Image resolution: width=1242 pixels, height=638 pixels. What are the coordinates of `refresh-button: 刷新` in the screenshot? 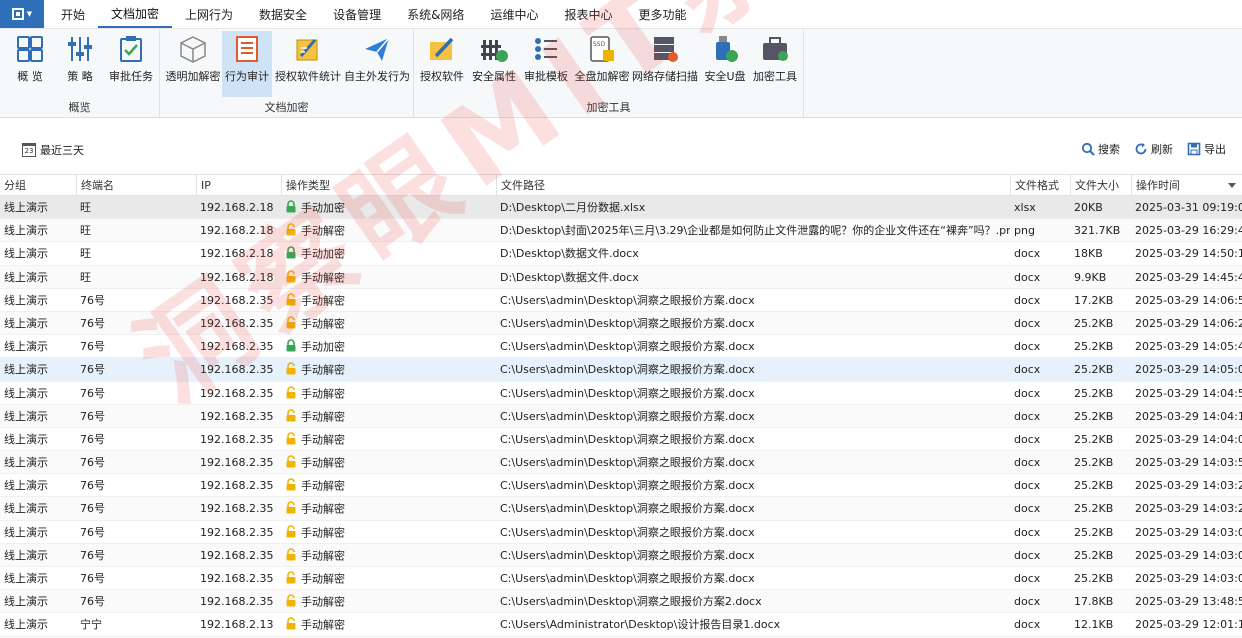 It's located at (1153, 149).